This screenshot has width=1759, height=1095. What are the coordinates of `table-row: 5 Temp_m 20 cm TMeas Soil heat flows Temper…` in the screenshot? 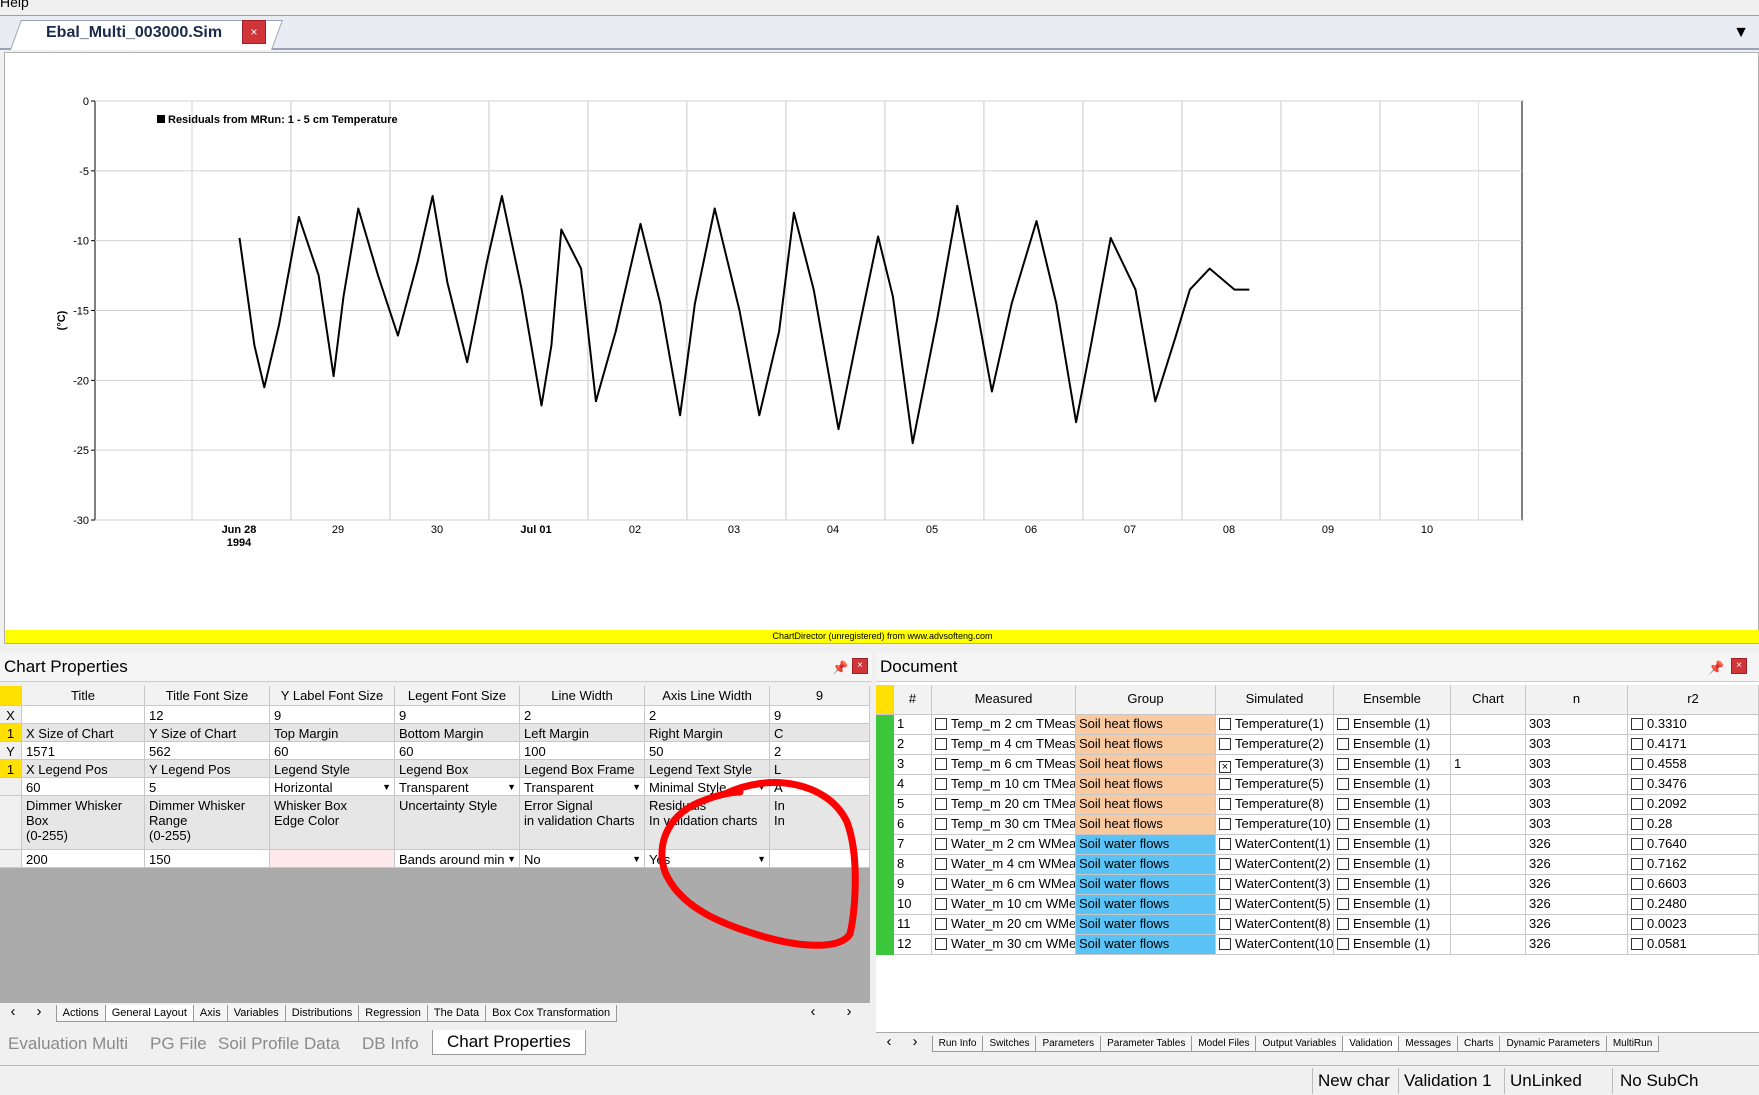 It's located at (1317, 805).